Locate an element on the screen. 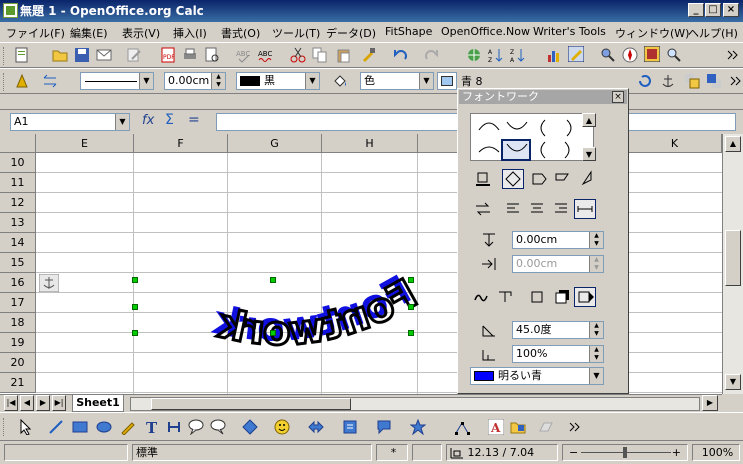 This screenshot has width=743, height=464. zoom-icon is located at coordinates (674, 55).